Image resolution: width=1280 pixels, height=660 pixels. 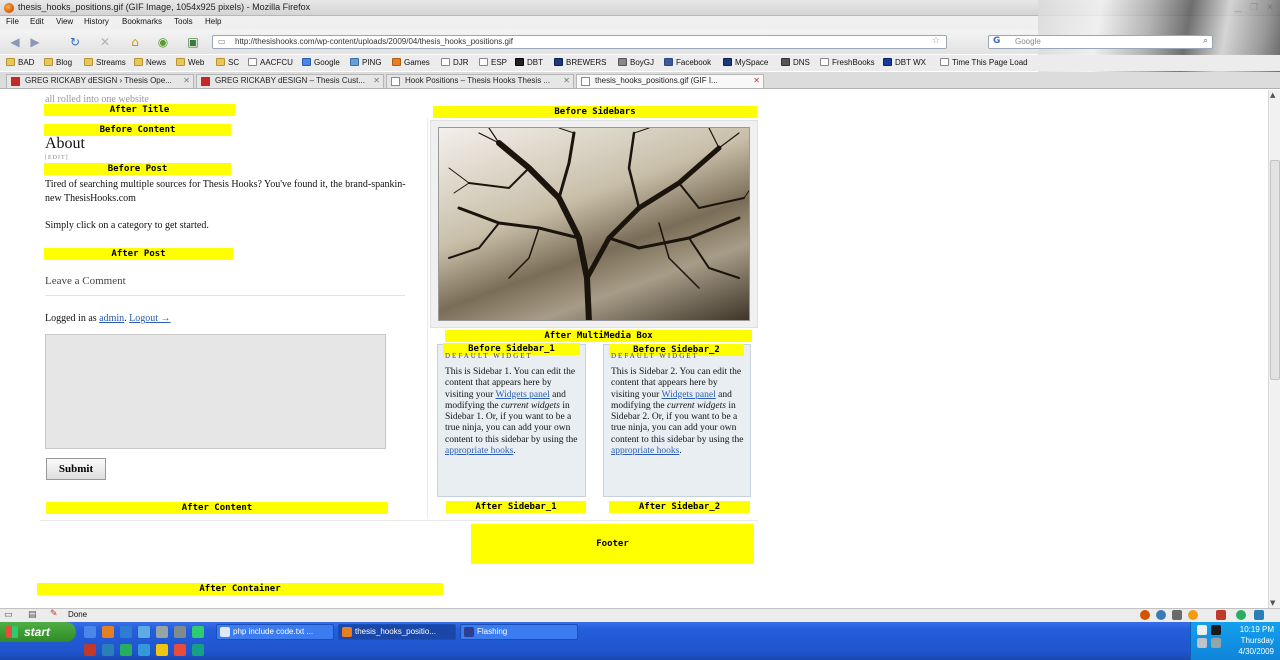 What do you see at coordinates (1259, 615) in the screenshot?
I see `status-mail-icon` at bounding box center [1259, 615].